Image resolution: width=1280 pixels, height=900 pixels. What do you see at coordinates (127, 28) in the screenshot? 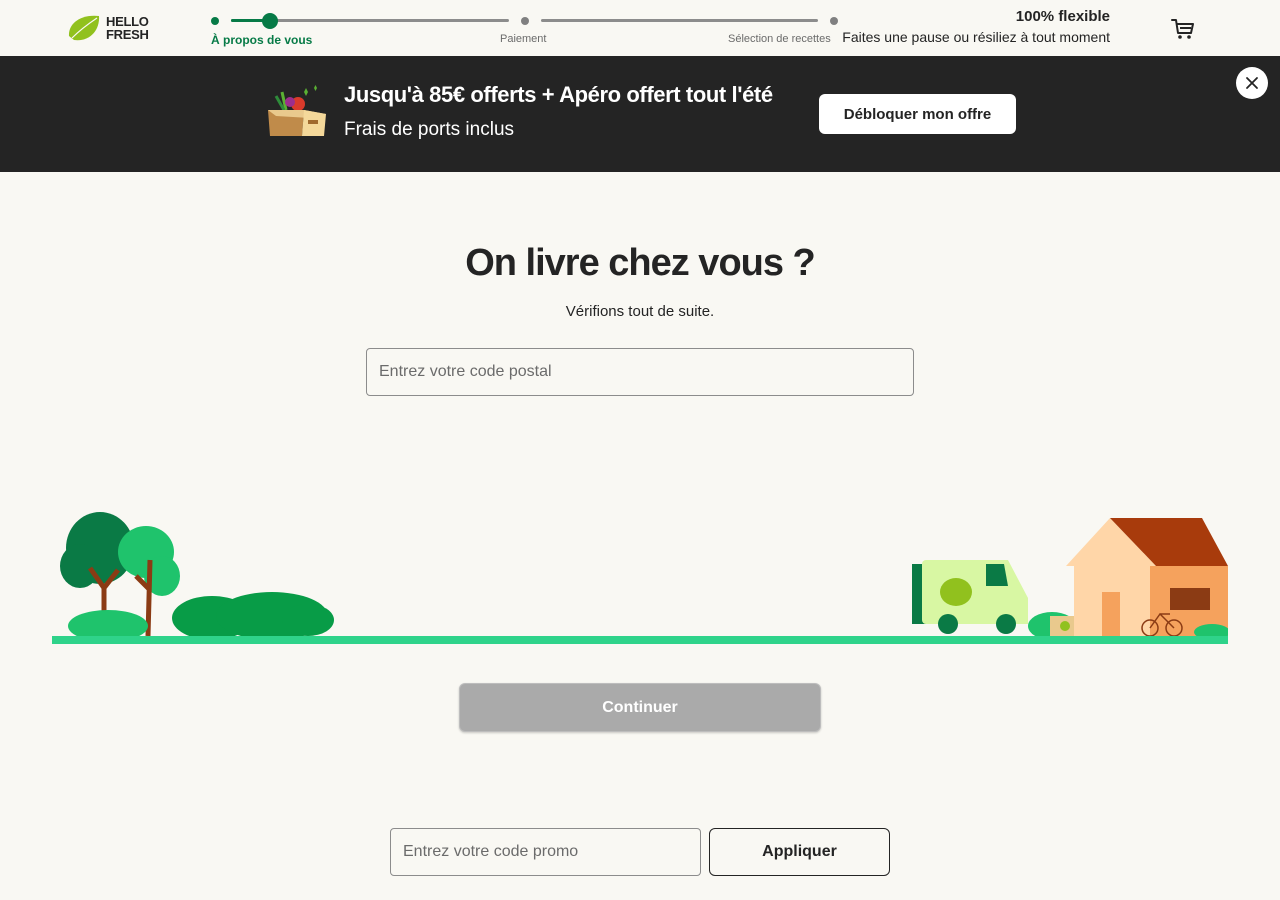
I see `logo-wordmark: HELLO FRESH` at bounding box center [127, 28].